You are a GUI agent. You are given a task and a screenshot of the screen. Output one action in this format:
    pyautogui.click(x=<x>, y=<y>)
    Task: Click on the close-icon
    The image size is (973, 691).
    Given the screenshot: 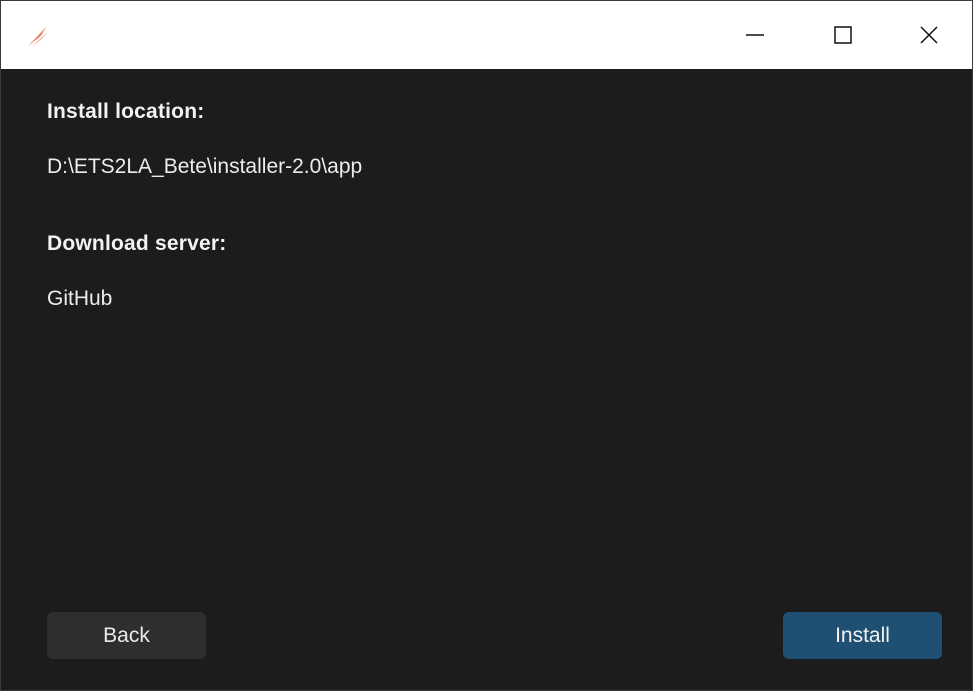 What is the action you would take?
    pyautogui.click(x=929, y=35)
    